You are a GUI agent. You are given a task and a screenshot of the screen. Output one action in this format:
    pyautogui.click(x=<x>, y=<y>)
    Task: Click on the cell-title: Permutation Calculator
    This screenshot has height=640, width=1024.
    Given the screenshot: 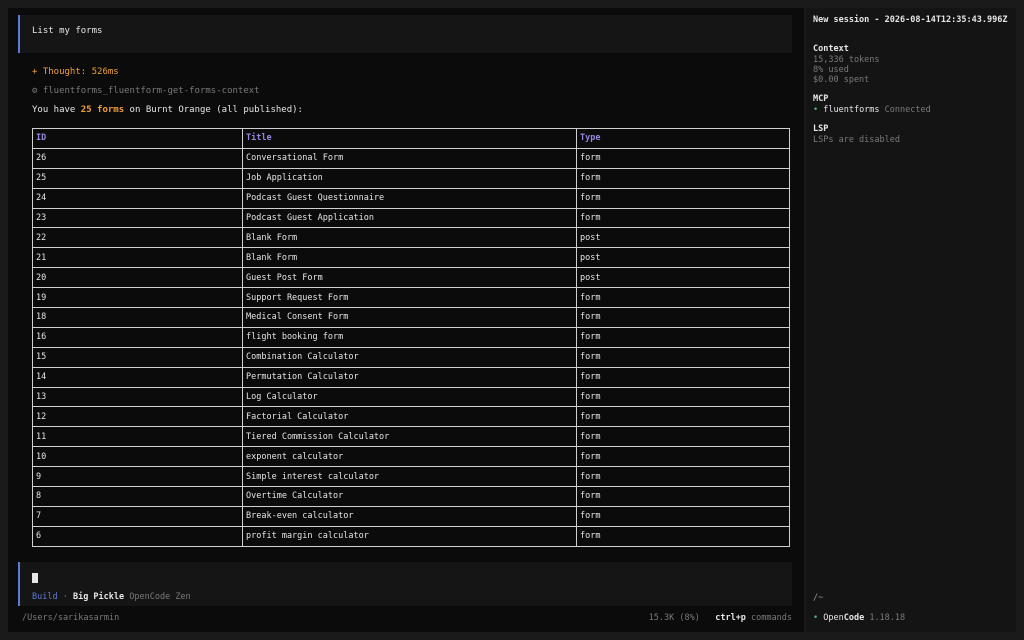 What is the action you would take?
    pyautogui.click(x=409, y=377)
    